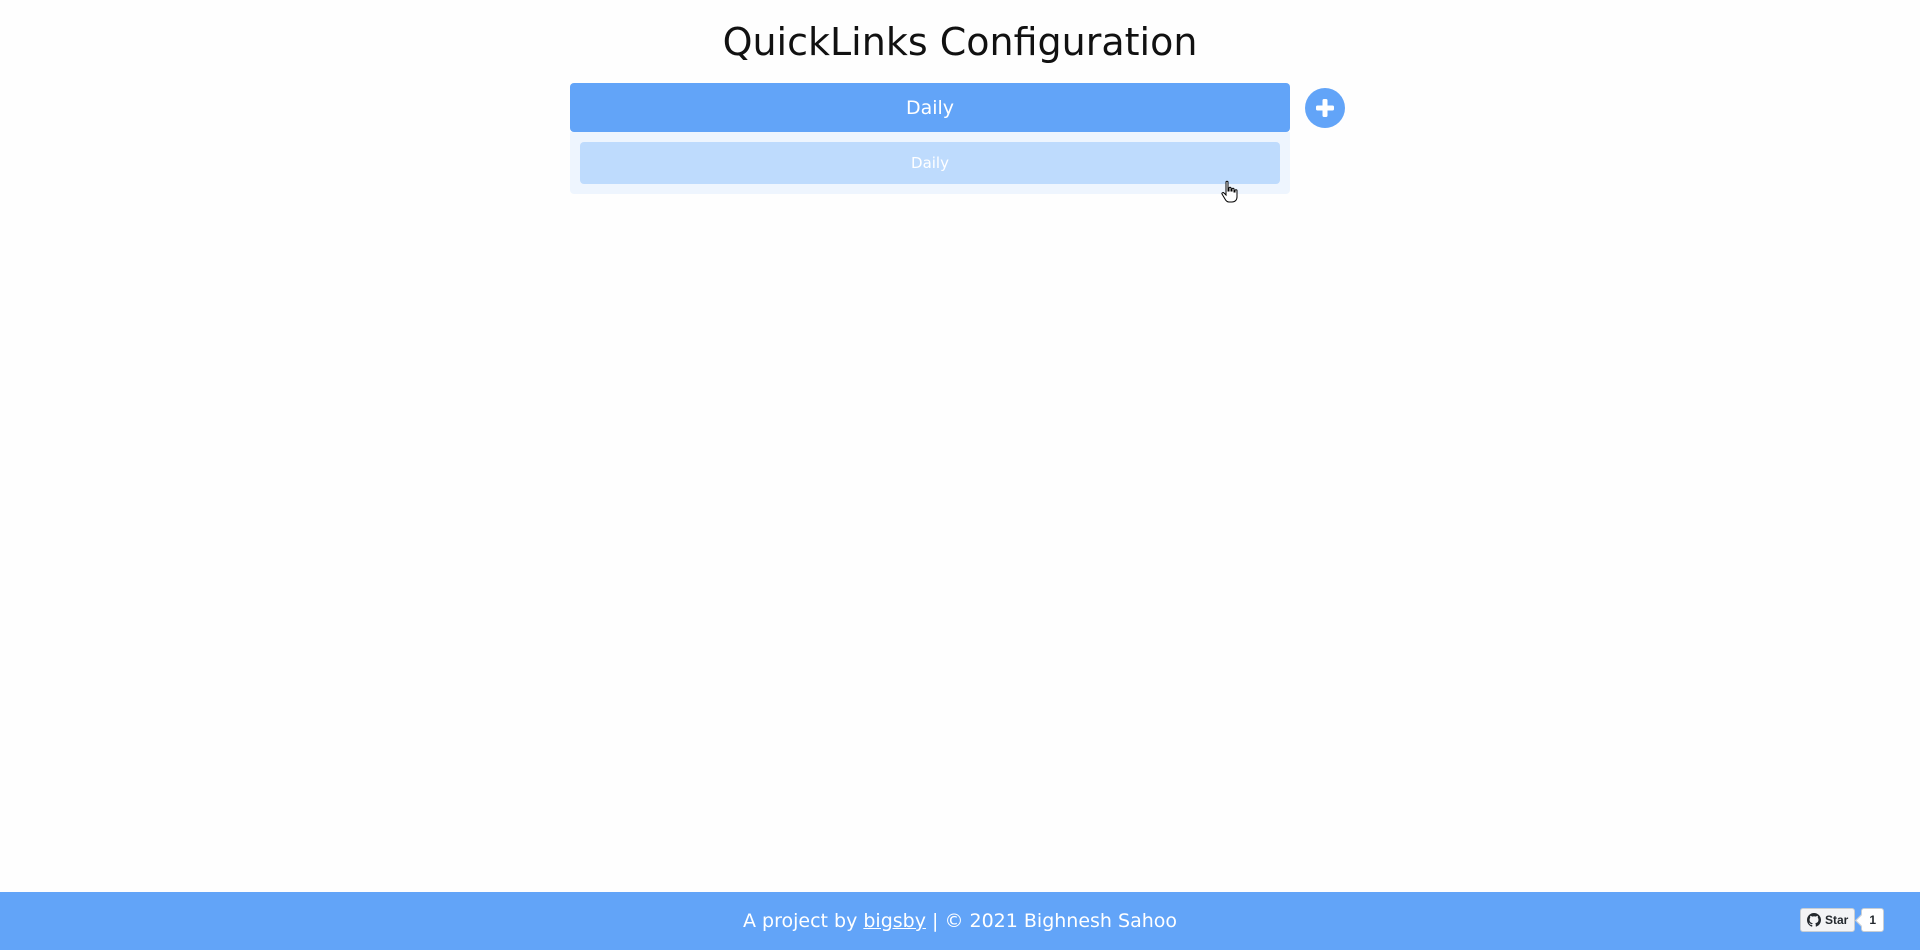 The width and height of the screenshot is (1920, 950). I want to click on github-star-button: Star, so click(1827, 920).